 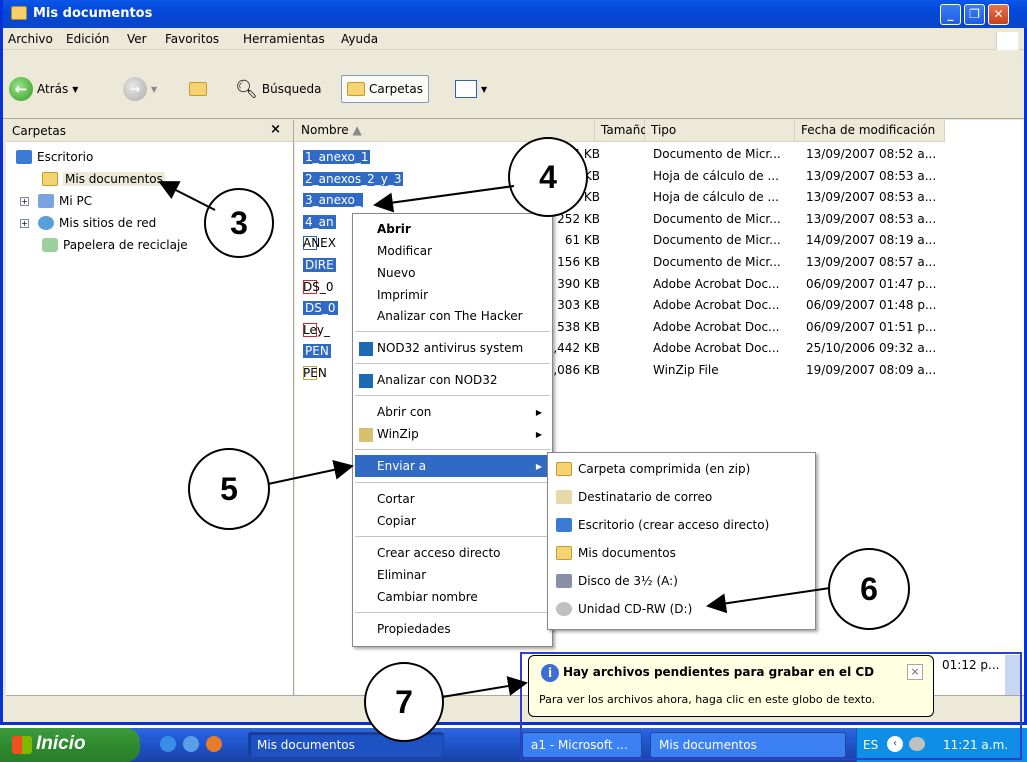 What do you see at coordinates (278, 89) in the screenshot?
I see `search-button: 🔍︎ Búsqueda` at bounding box center [278, 89].